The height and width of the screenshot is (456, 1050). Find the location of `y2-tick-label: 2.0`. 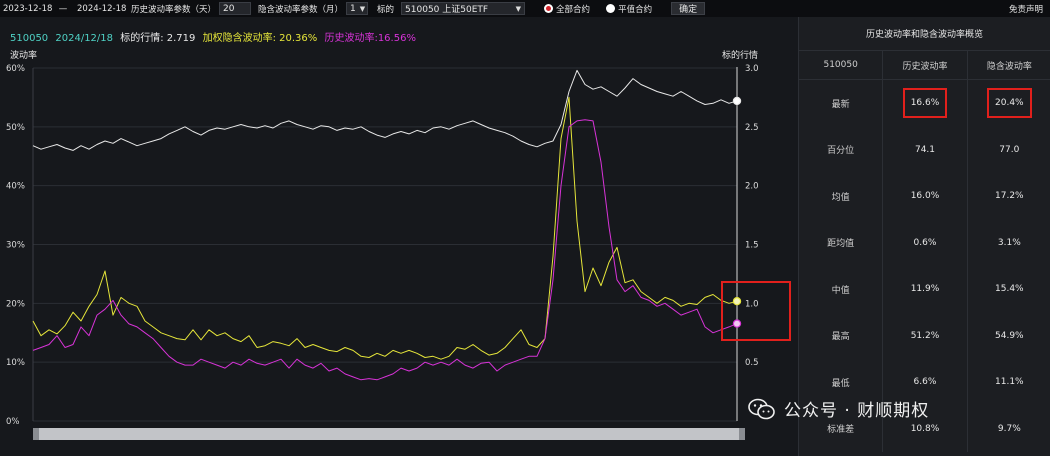

y2-tick-label: 2.0 is located at coordinates (752, 187).